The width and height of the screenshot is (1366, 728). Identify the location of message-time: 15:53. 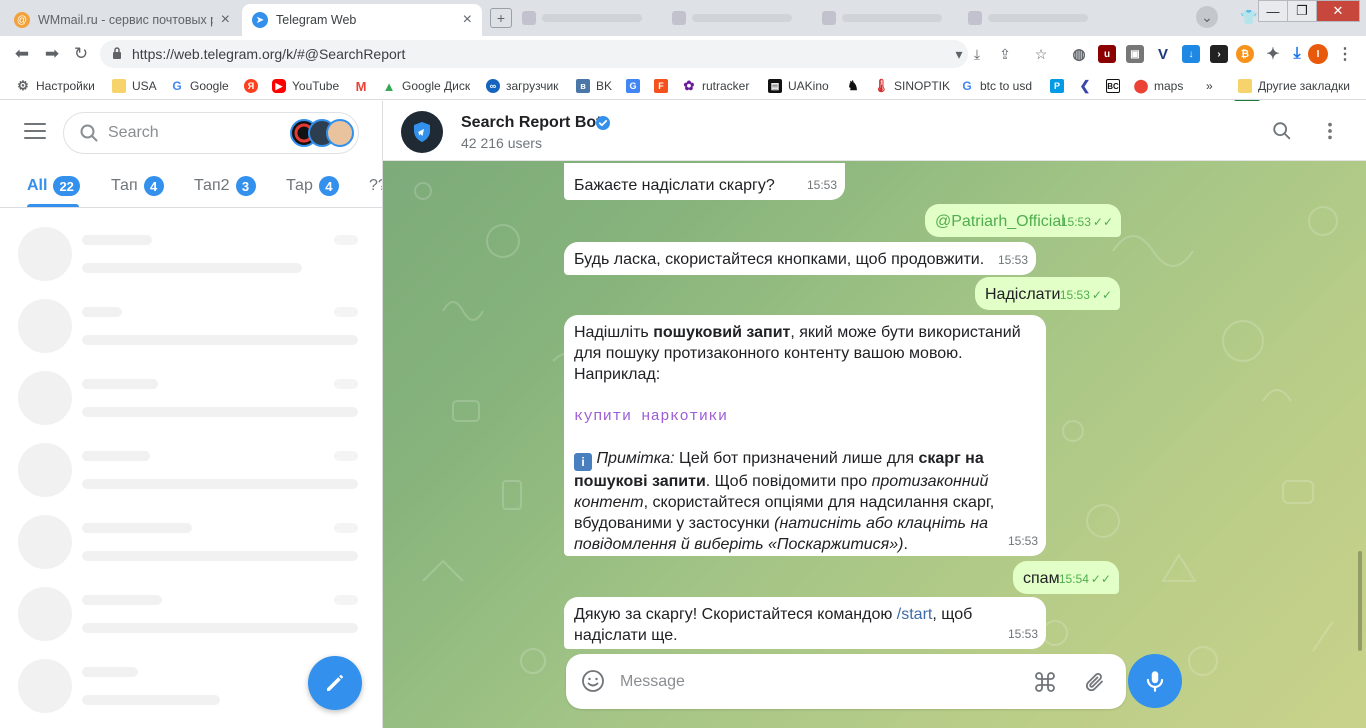
(821, 185).